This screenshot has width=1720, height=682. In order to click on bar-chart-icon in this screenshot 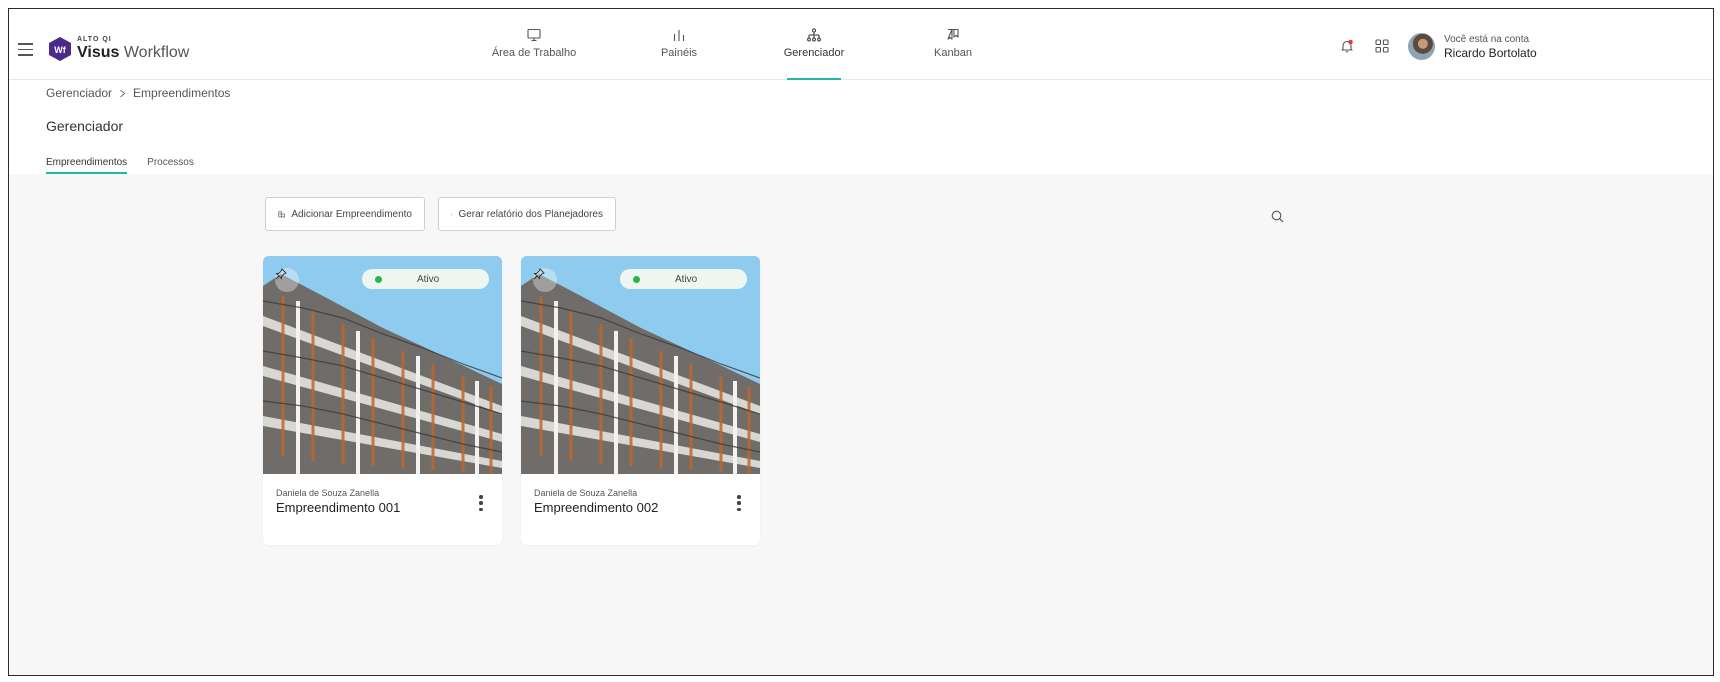, I will do `click(679, 35)`.